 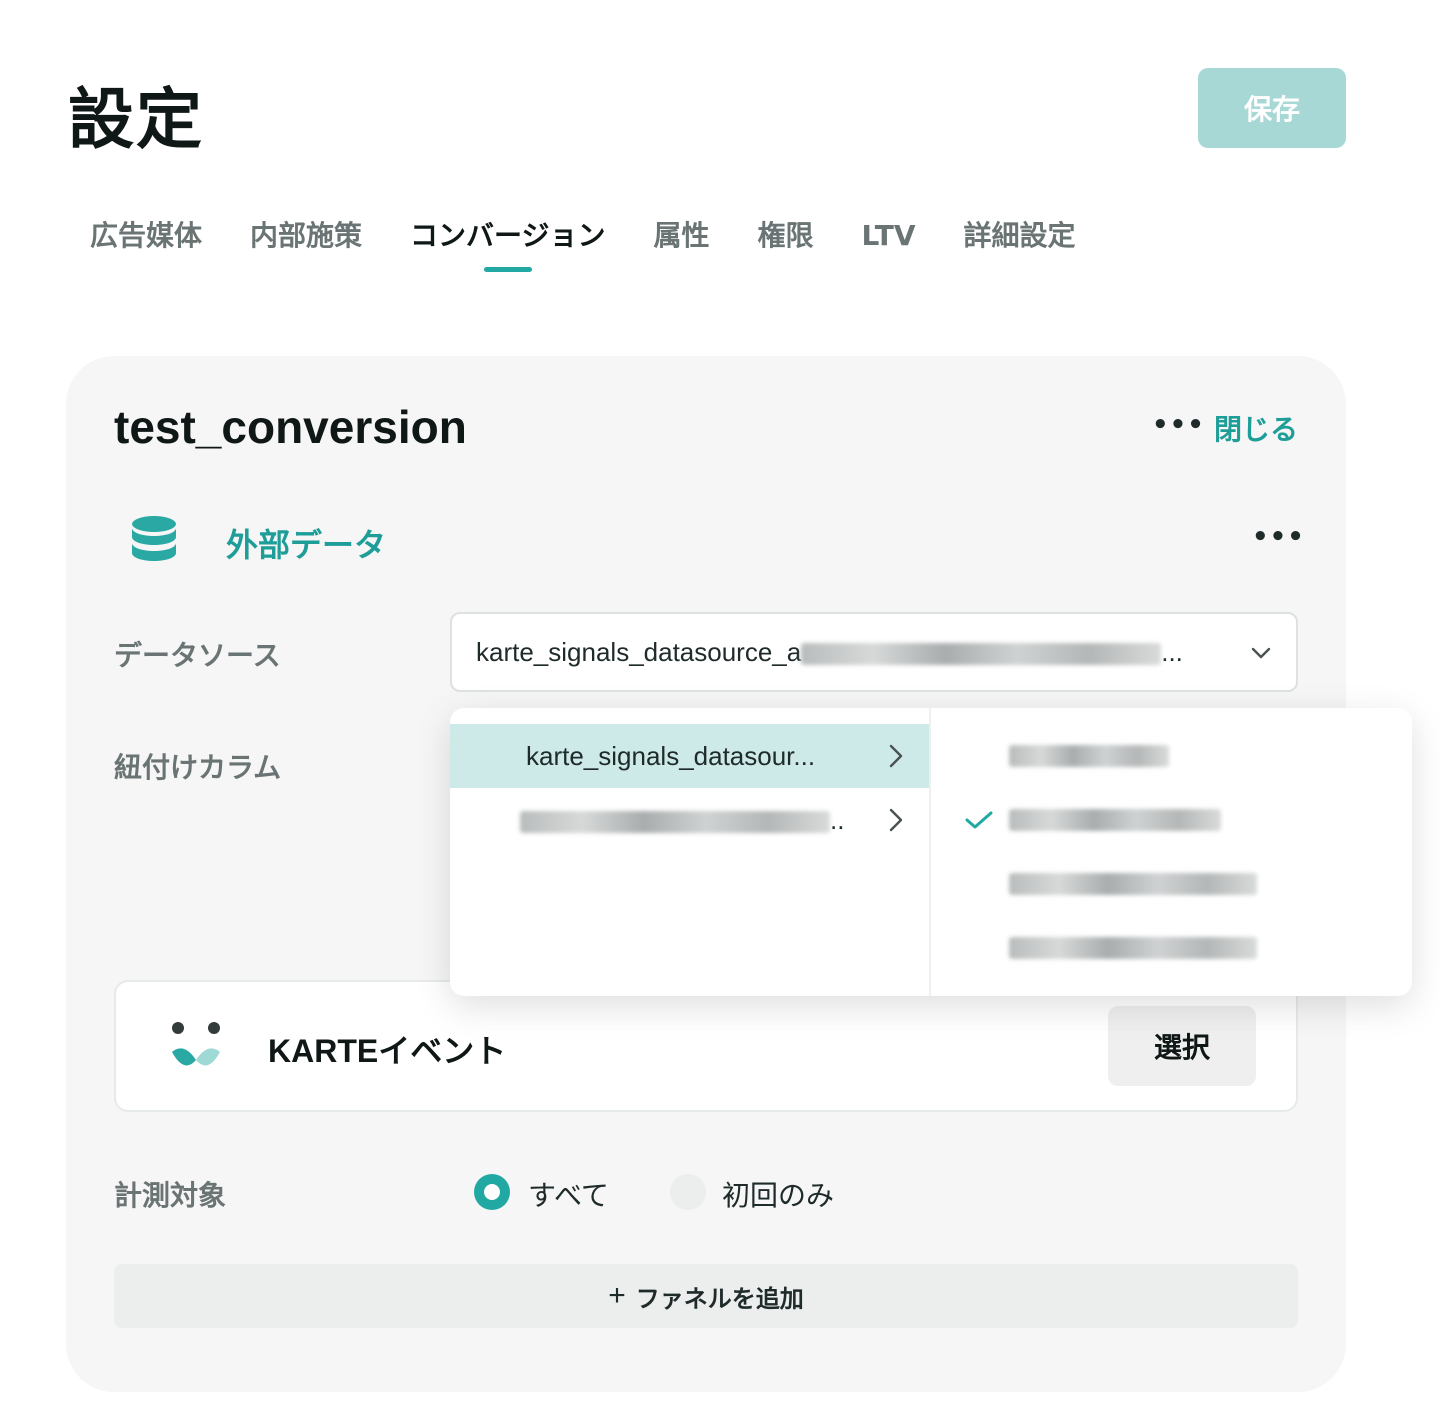 I want to click on tab-conversion: コンバージョン, so click(x=507, y=244).